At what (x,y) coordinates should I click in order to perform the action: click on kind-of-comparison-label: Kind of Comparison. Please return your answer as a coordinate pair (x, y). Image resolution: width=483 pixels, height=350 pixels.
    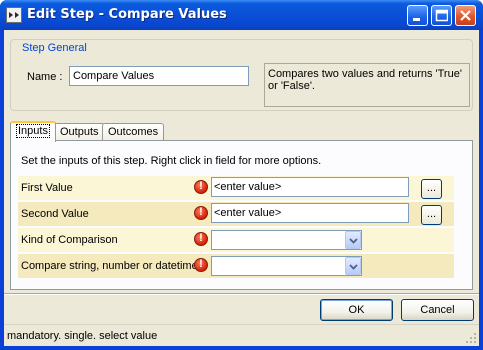
    Looking at the image, I should click on (69, 240).